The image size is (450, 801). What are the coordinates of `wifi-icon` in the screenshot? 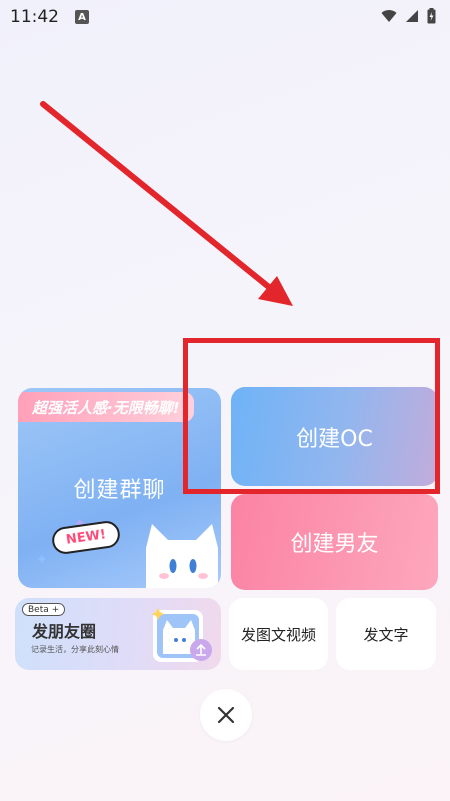 It's located at (389, 16).